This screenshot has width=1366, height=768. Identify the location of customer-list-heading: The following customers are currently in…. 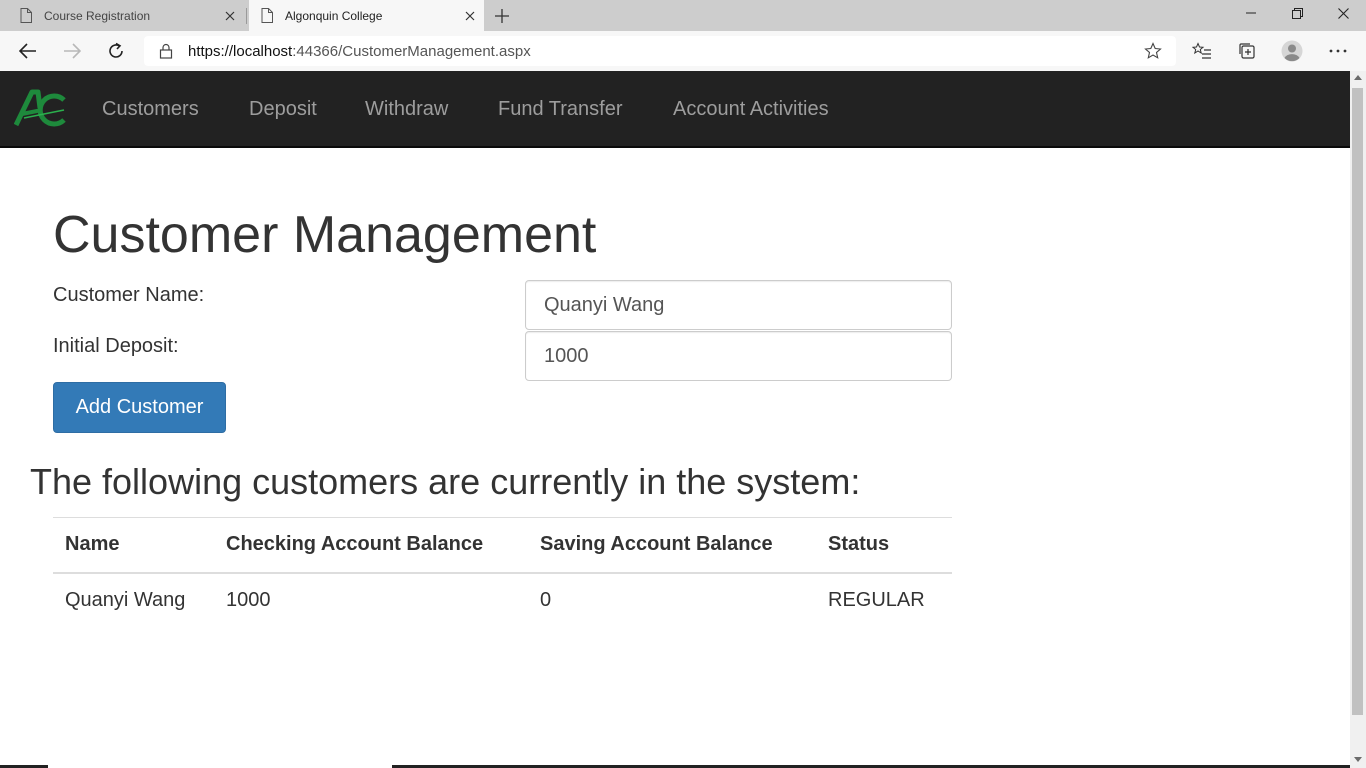
(445, 481).